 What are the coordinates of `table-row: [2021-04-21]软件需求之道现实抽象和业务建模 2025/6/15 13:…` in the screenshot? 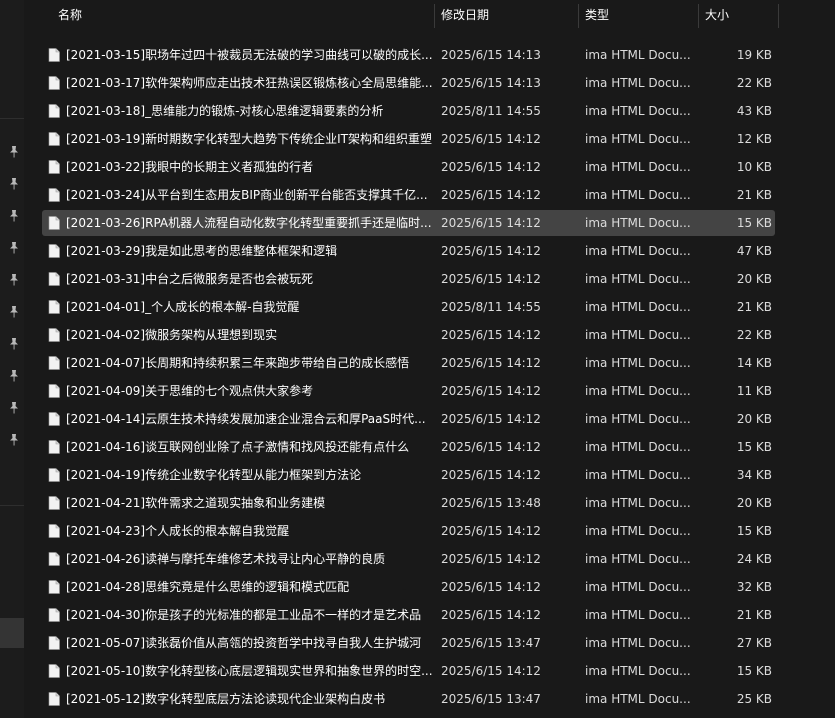 It's located at (408, 503).